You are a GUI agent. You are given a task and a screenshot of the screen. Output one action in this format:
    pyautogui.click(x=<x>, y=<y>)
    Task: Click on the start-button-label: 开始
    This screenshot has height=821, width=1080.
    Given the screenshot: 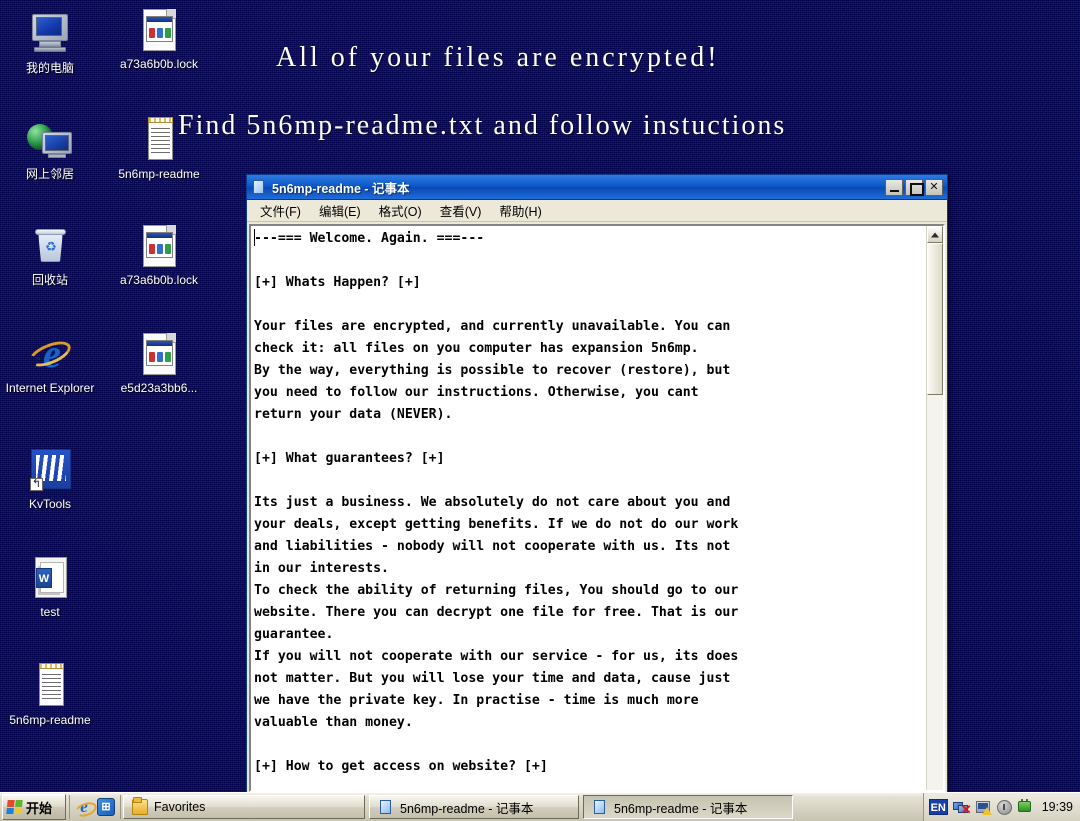 What is the action you would take?
    pyautogui.click(x=39, y=808)
    